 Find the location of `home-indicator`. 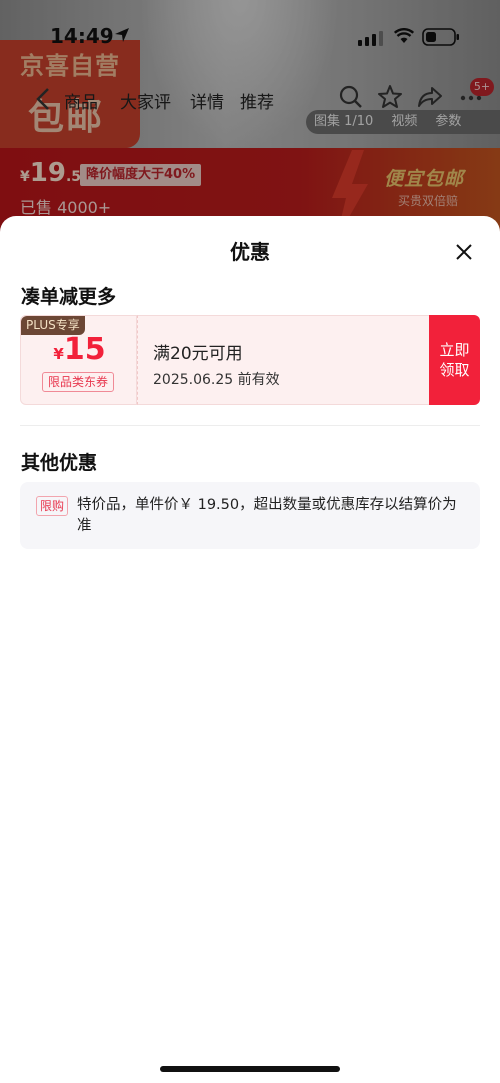

home-indicator is located at coordinates (250, 1069).